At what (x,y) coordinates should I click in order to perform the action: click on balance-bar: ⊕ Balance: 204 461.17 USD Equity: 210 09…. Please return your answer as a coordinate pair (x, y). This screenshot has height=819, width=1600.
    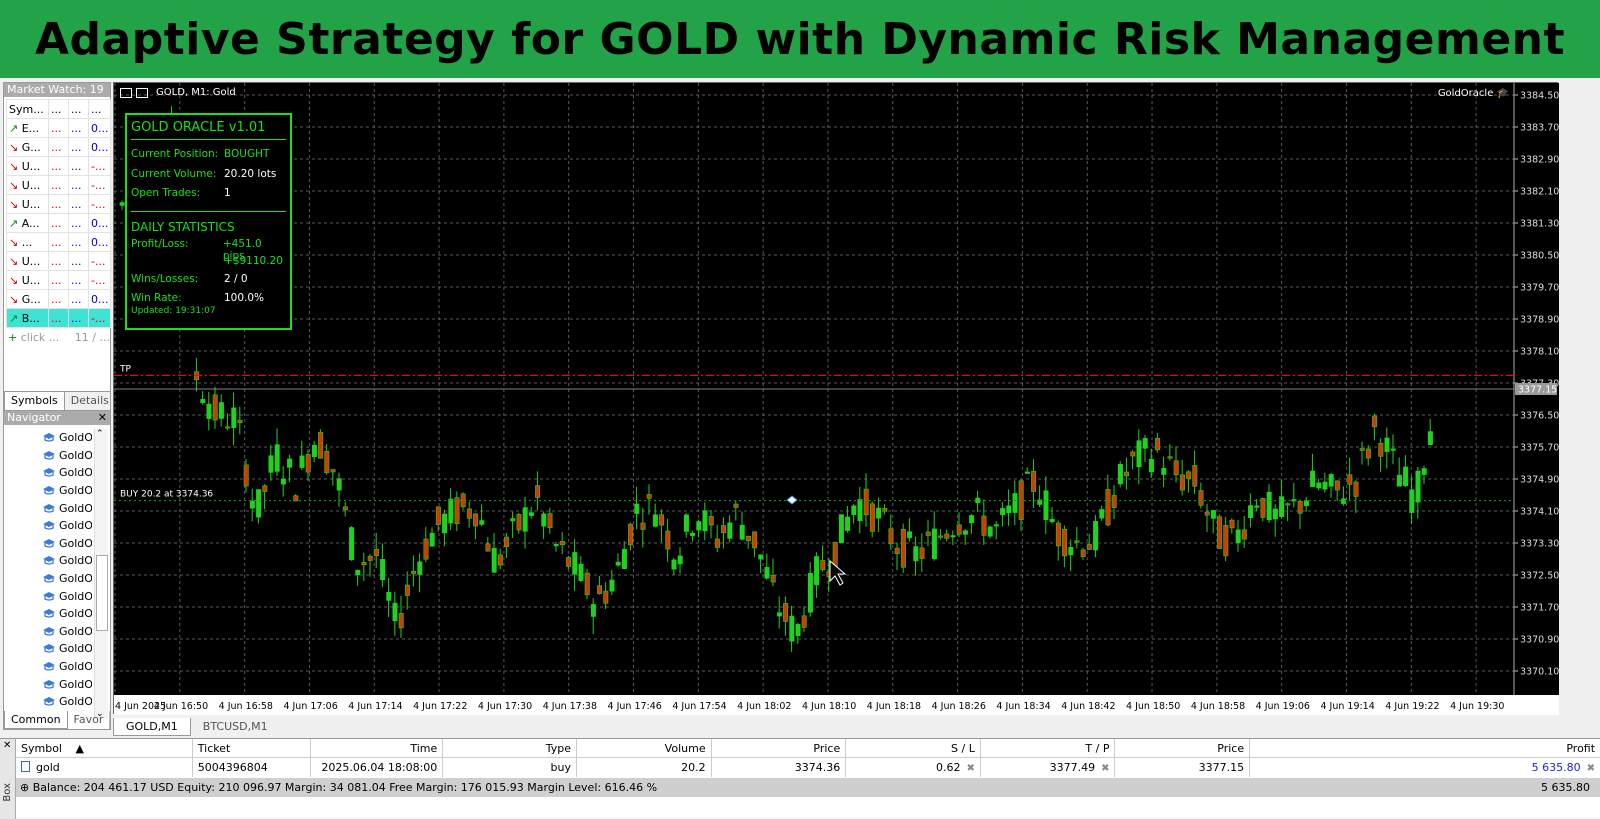
    Looking at the image, I should click on (808, 787).